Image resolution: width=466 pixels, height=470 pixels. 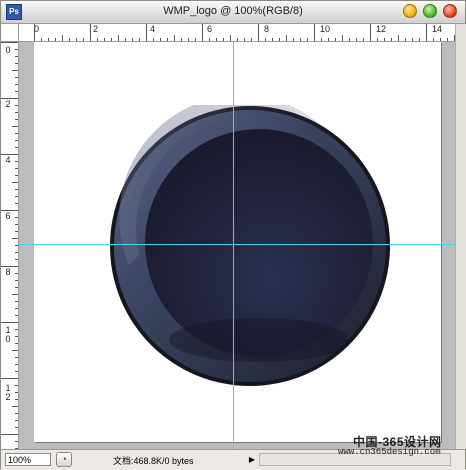 What do you see at coordinates (233, 245) in the screenshot?
I see `vertical-guide-line` at bounding box center [233, 245].